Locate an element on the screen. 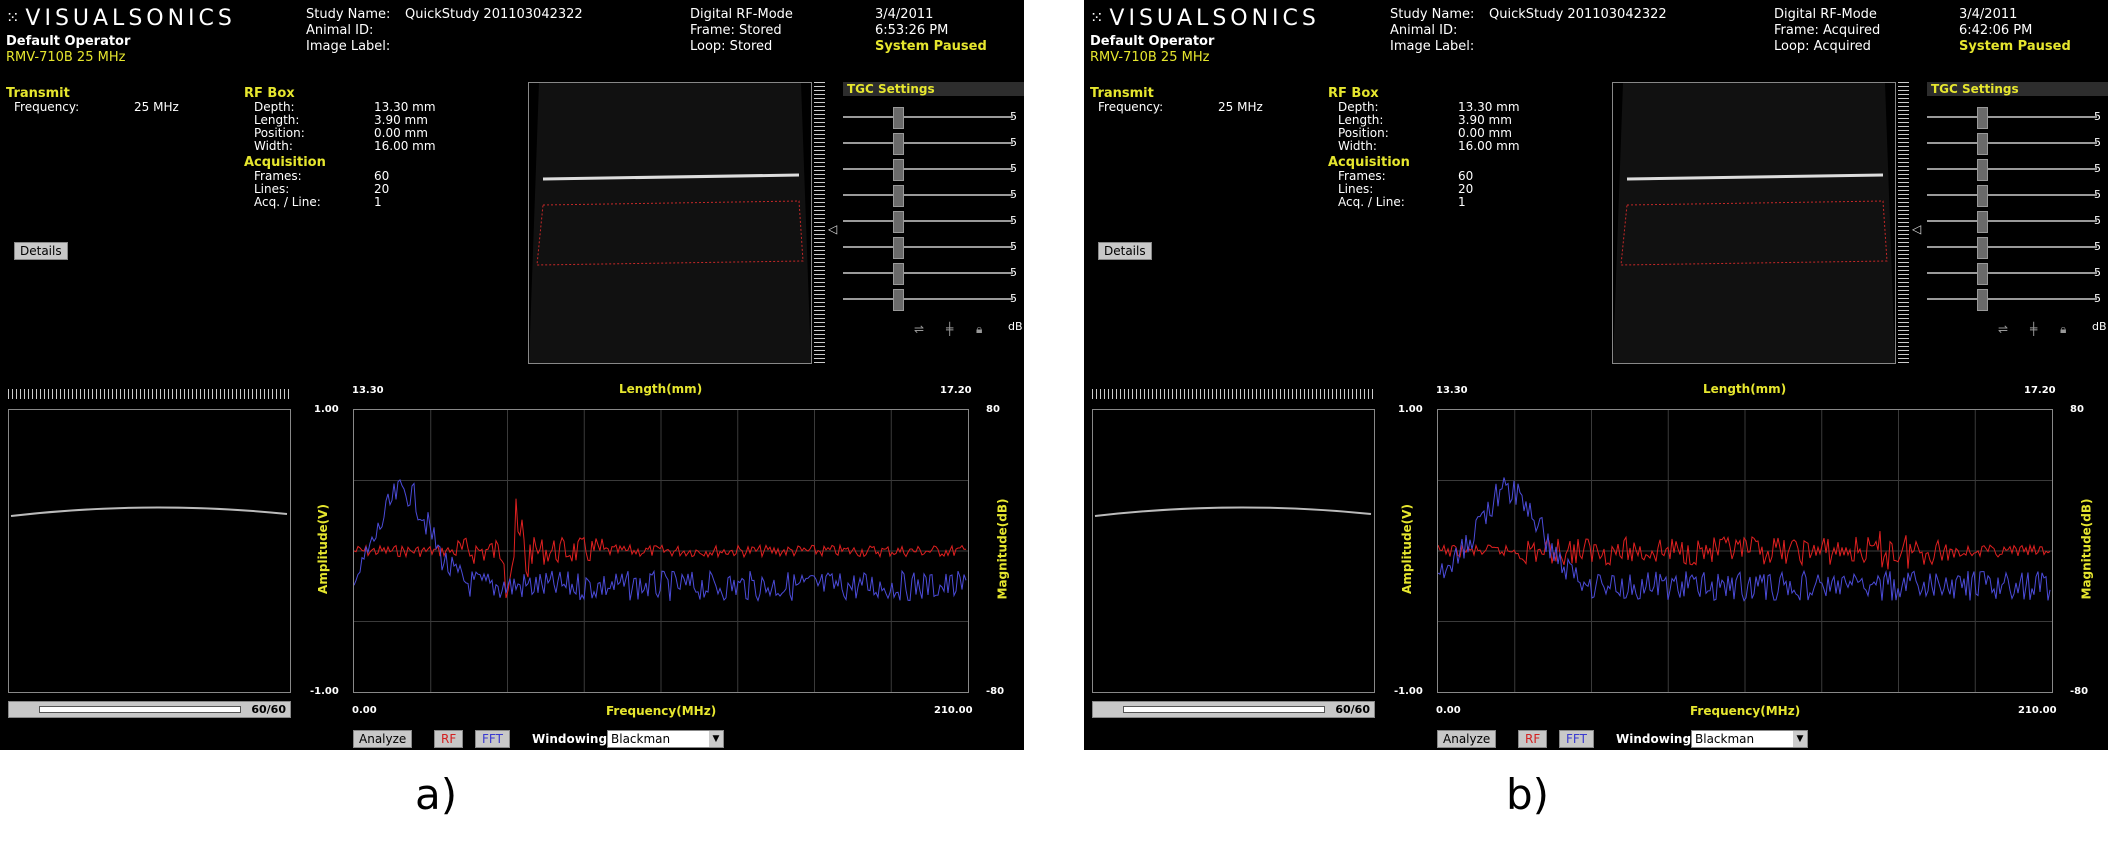 Image resolution: width=2108 pixels, height=846 pixels. study-name-value: QuickStudy 201103042322 is located at coordinates (494, 14).